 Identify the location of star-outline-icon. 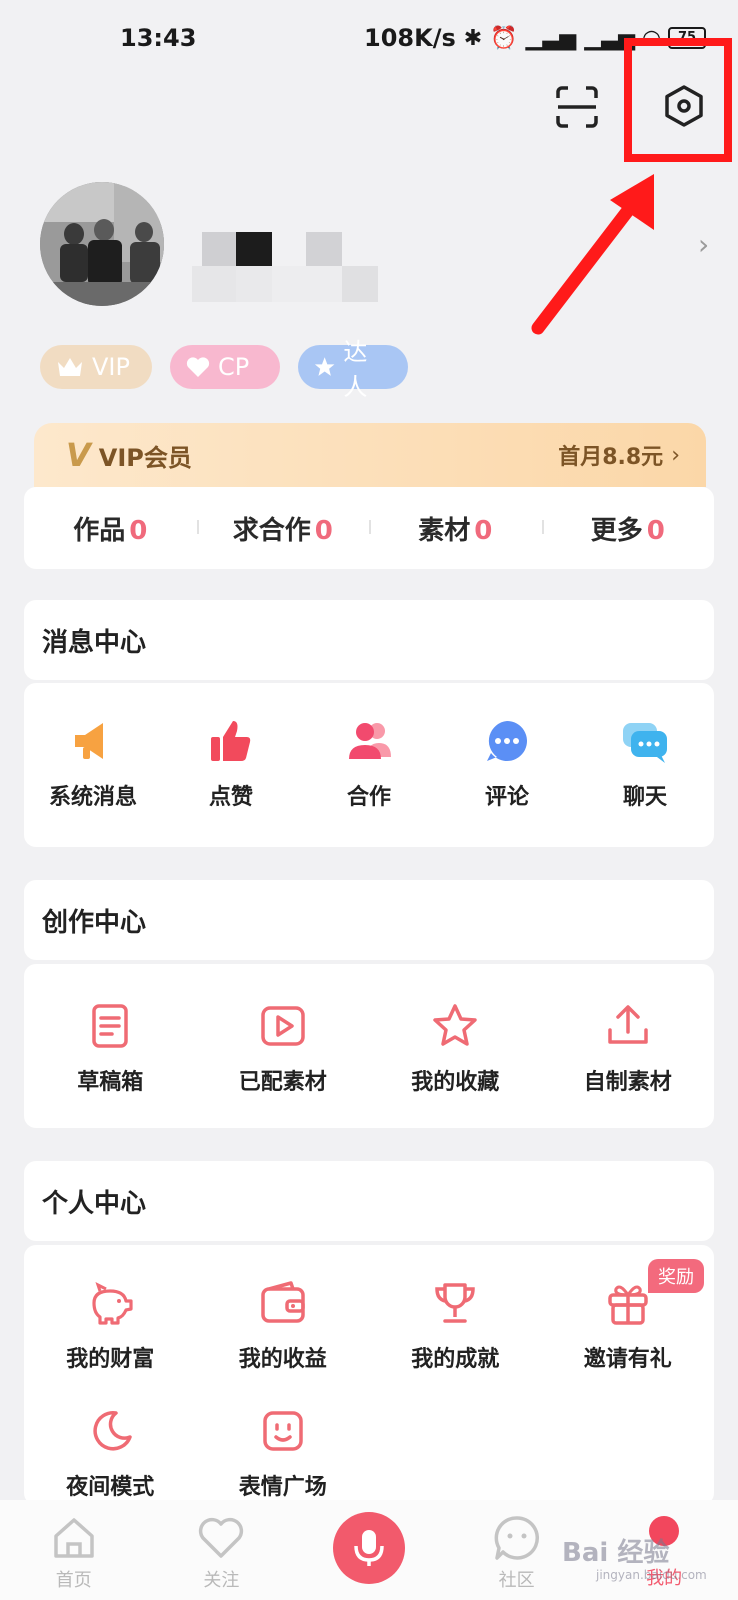
(455, 1025).